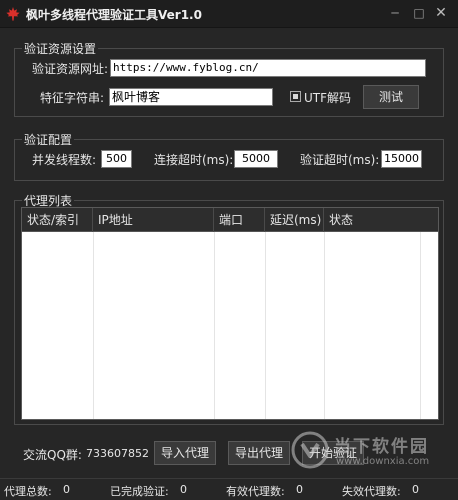  What do you see at coordinates (391, 97) in the screenshot?
I see `test-button: 测试` at bounding box center [391, 97].